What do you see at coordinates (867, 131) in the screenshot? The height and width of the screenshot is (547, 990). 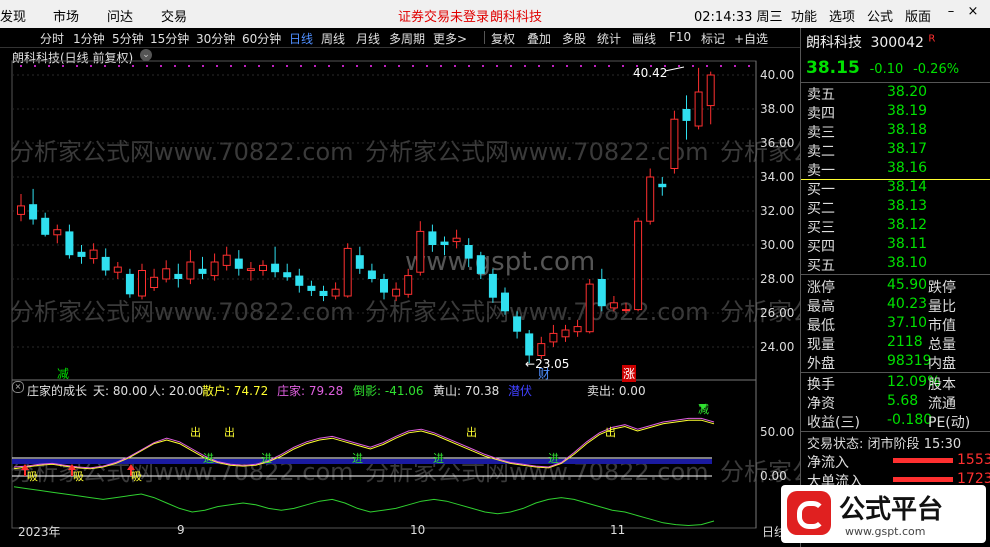 I see `ask-row: 卖三 38.18` at bounding box center [867, 131].